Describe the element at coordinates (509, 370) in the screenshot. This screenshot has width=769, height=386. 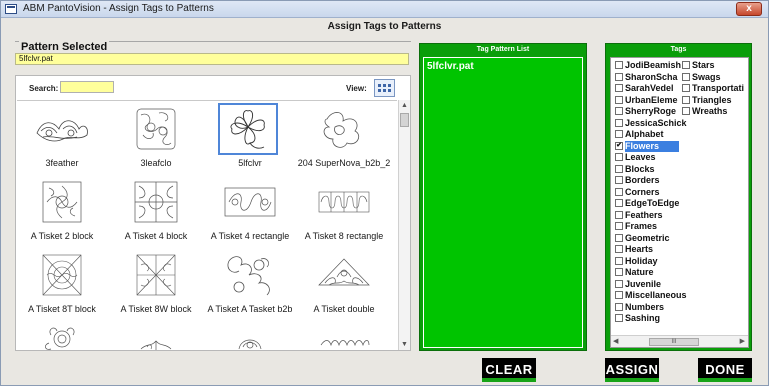
I see `clear-button: CLEAR` at that location.